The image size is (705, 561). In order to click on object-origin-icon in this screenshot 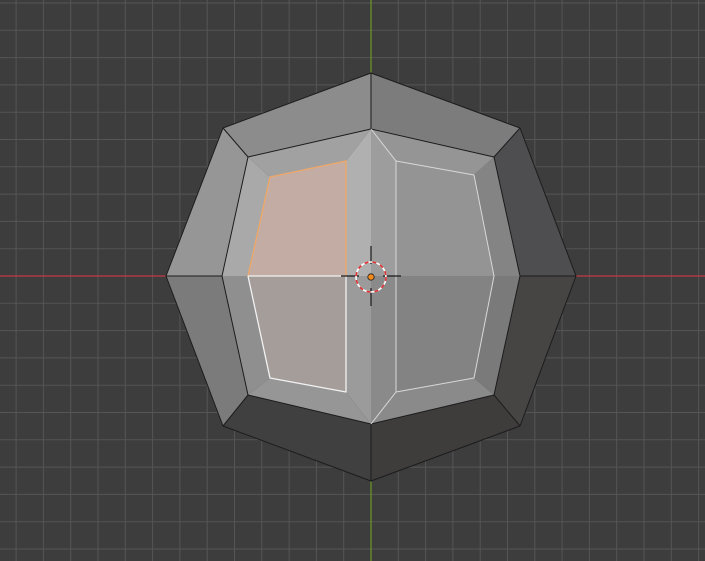, I will do `click(371, 277)`.